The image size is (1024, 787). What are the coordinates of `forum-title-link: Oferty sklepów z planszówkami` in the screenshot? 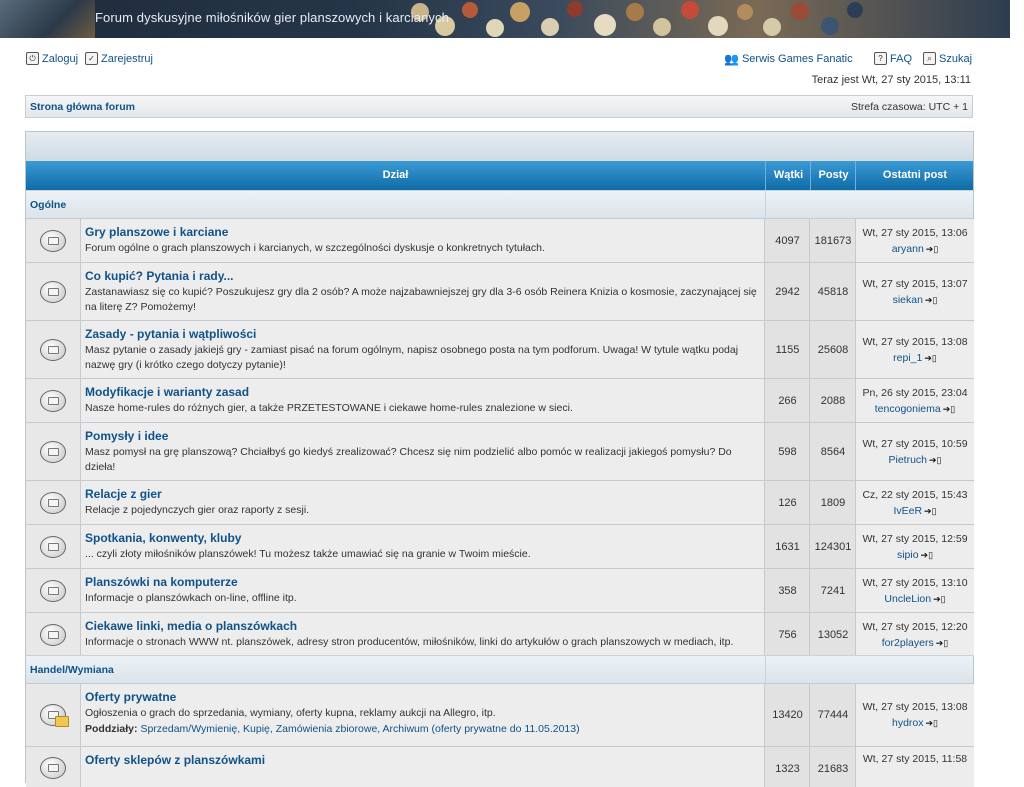 It's located at (175, 760).